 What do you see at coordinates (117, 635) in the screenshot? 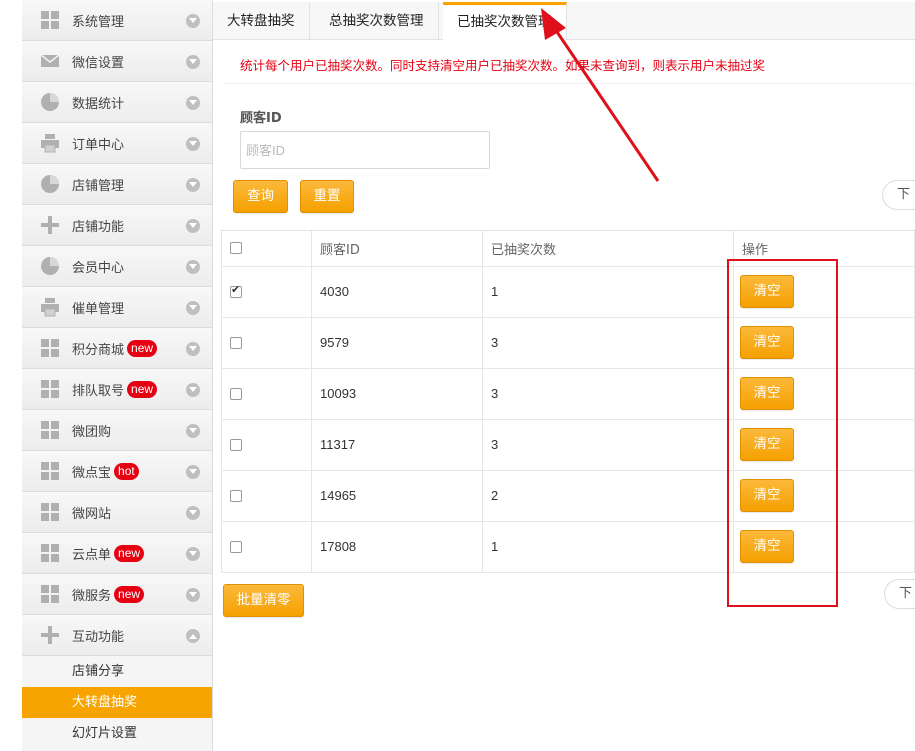
I see `sidebar-item: 互动功能` at bounding box center [117, 635].